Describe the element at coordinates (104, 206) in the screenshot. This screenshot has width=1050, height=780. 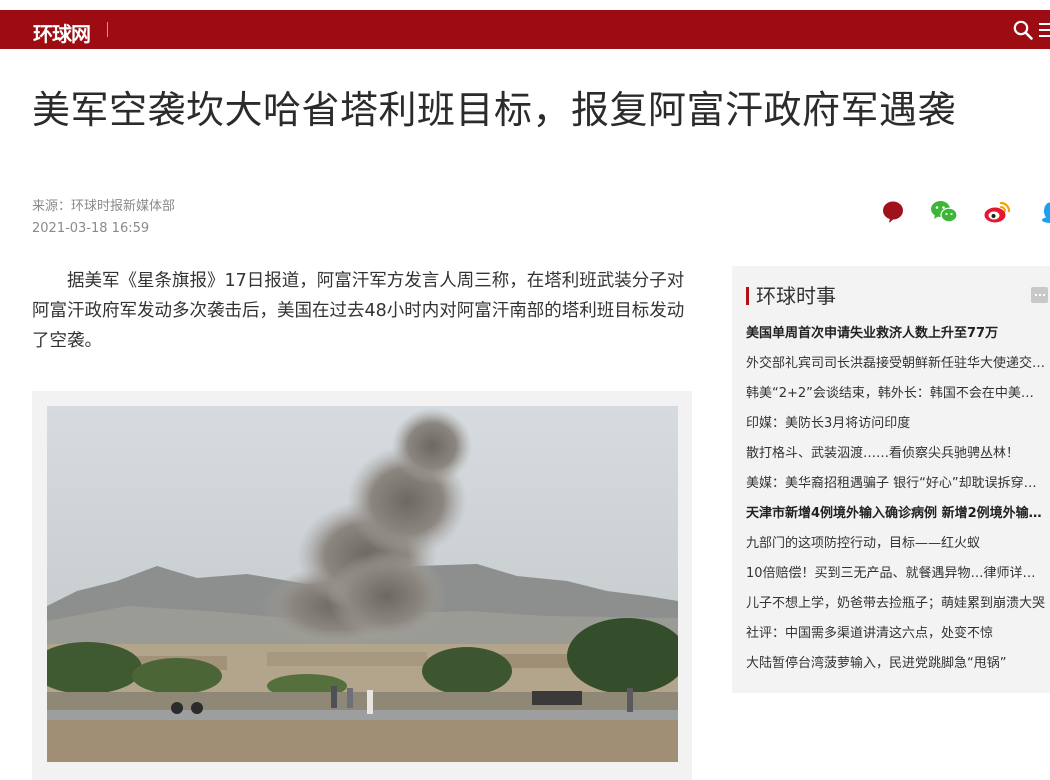
I see `article-source: 来源：环球时报新媒体部` at that location.